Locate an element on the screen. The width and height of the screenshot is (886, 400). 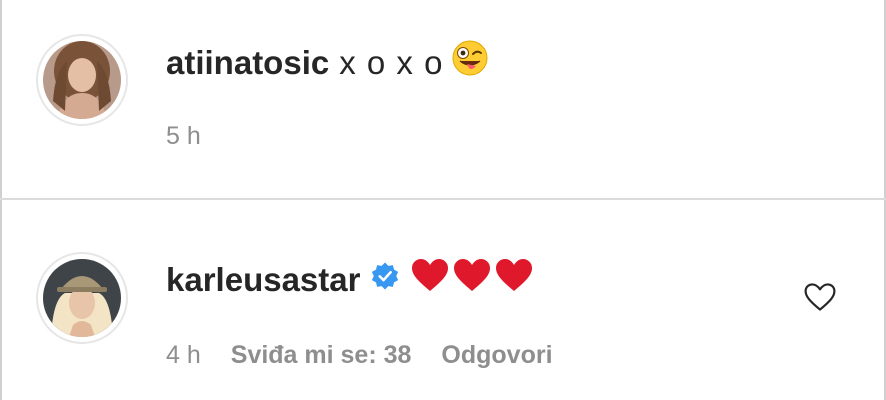
comment-meta: 4 h Sviđa mi se: 38 Odgovori is located at coordinates (374, 355).